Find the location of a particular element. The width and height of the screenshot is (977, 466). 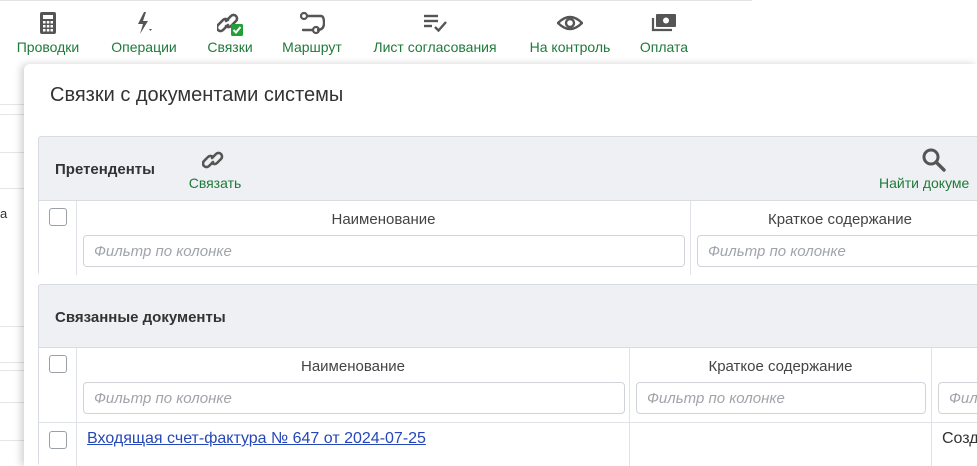

name-column: Наименование is located at coordinates (383, 238).